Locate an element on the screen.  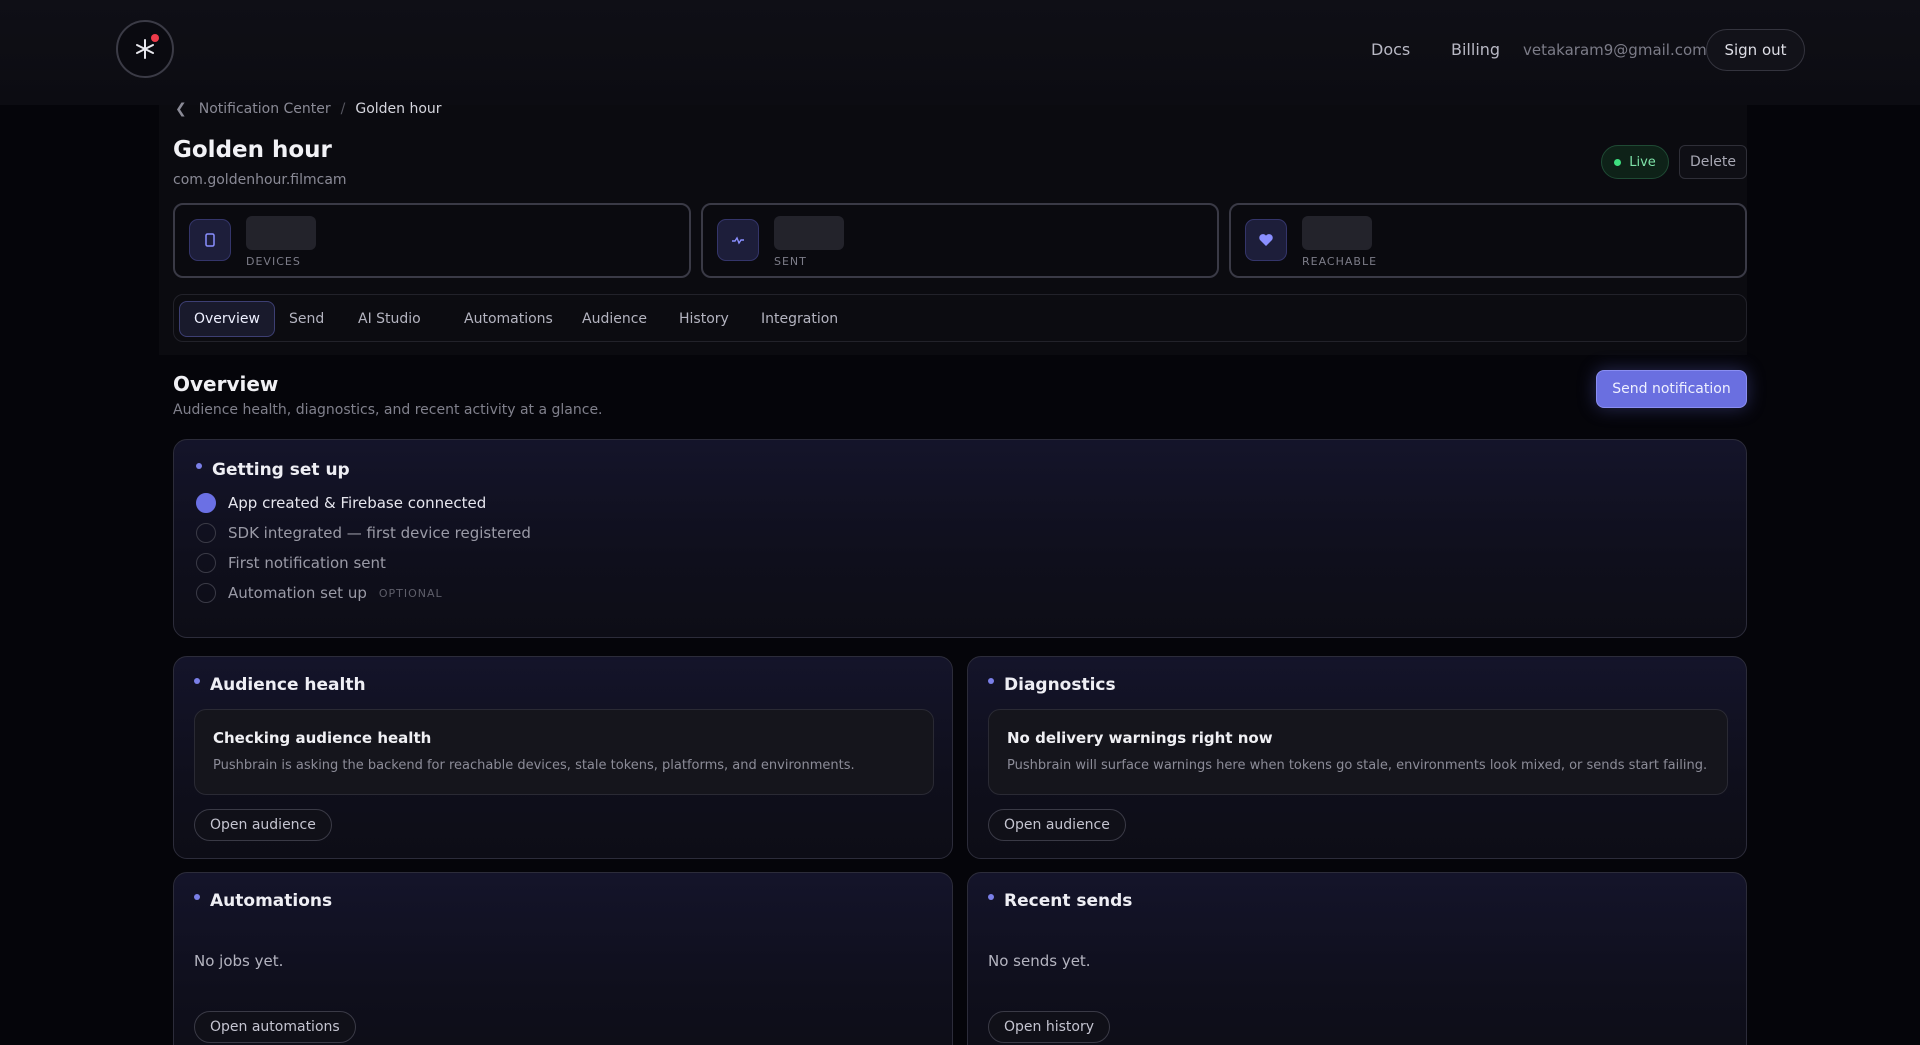
status-badge: Live is located at coordinates (1635, 162).